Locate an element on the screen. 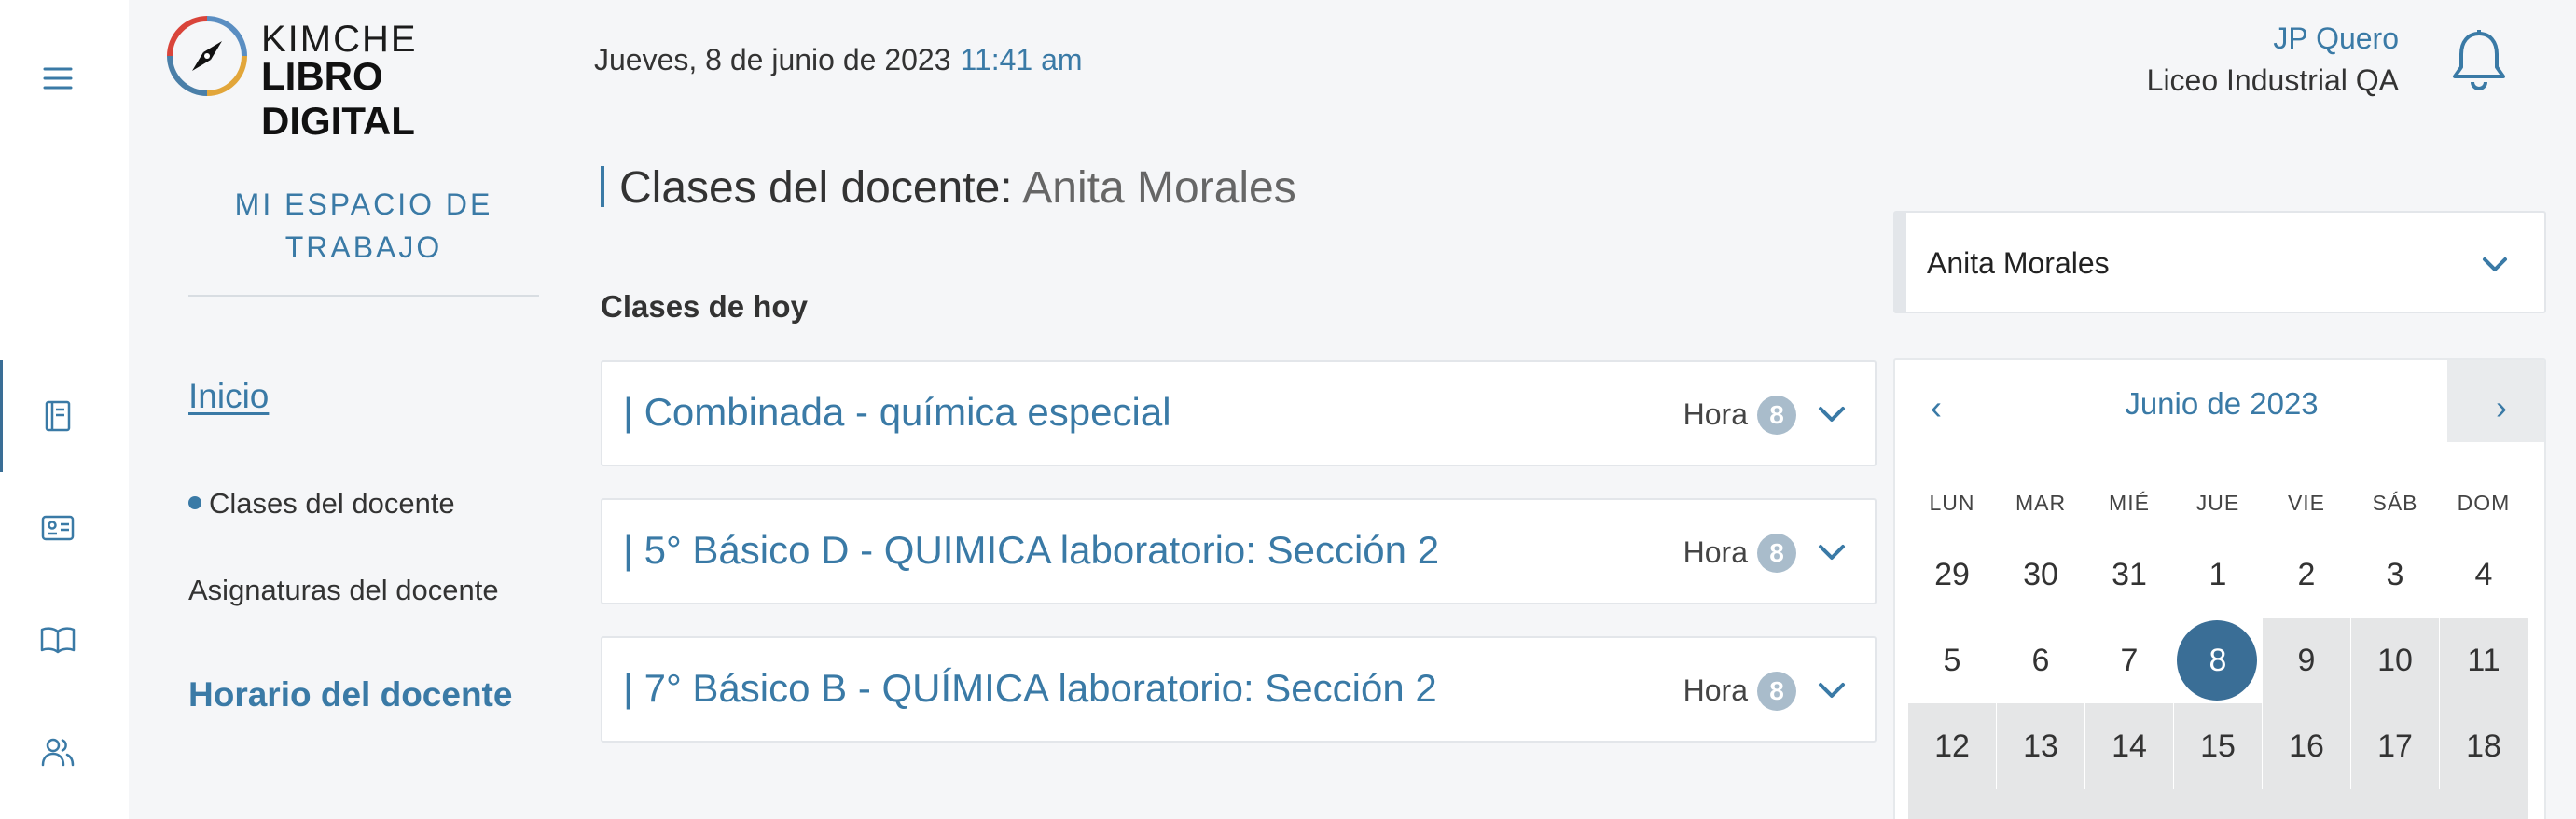 The width and height of the screenshot is (2576, 819). day-number: 4 is located at coordinates (2483, 574).